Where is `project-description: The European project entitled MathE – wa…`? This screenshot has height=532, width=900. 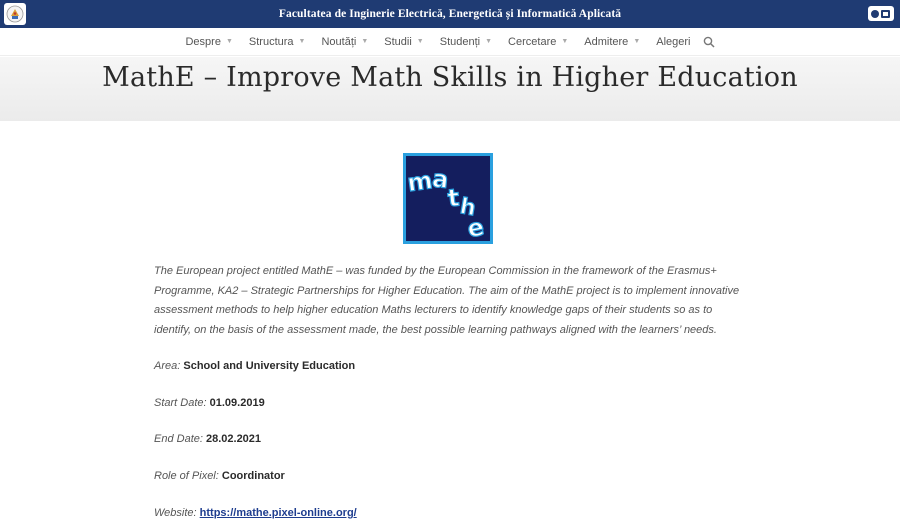
project-description: The European project entitled MathE – wa… is located at coordinates (450, 301).